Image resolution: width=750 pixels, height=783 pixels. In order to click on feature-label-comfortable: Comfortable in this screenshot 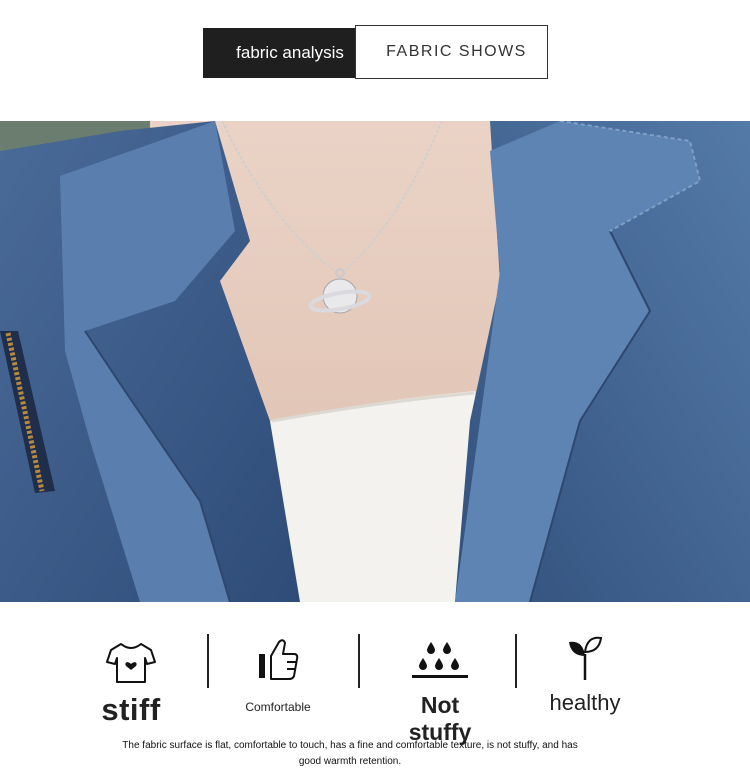, I will do `click(278, 707)`.